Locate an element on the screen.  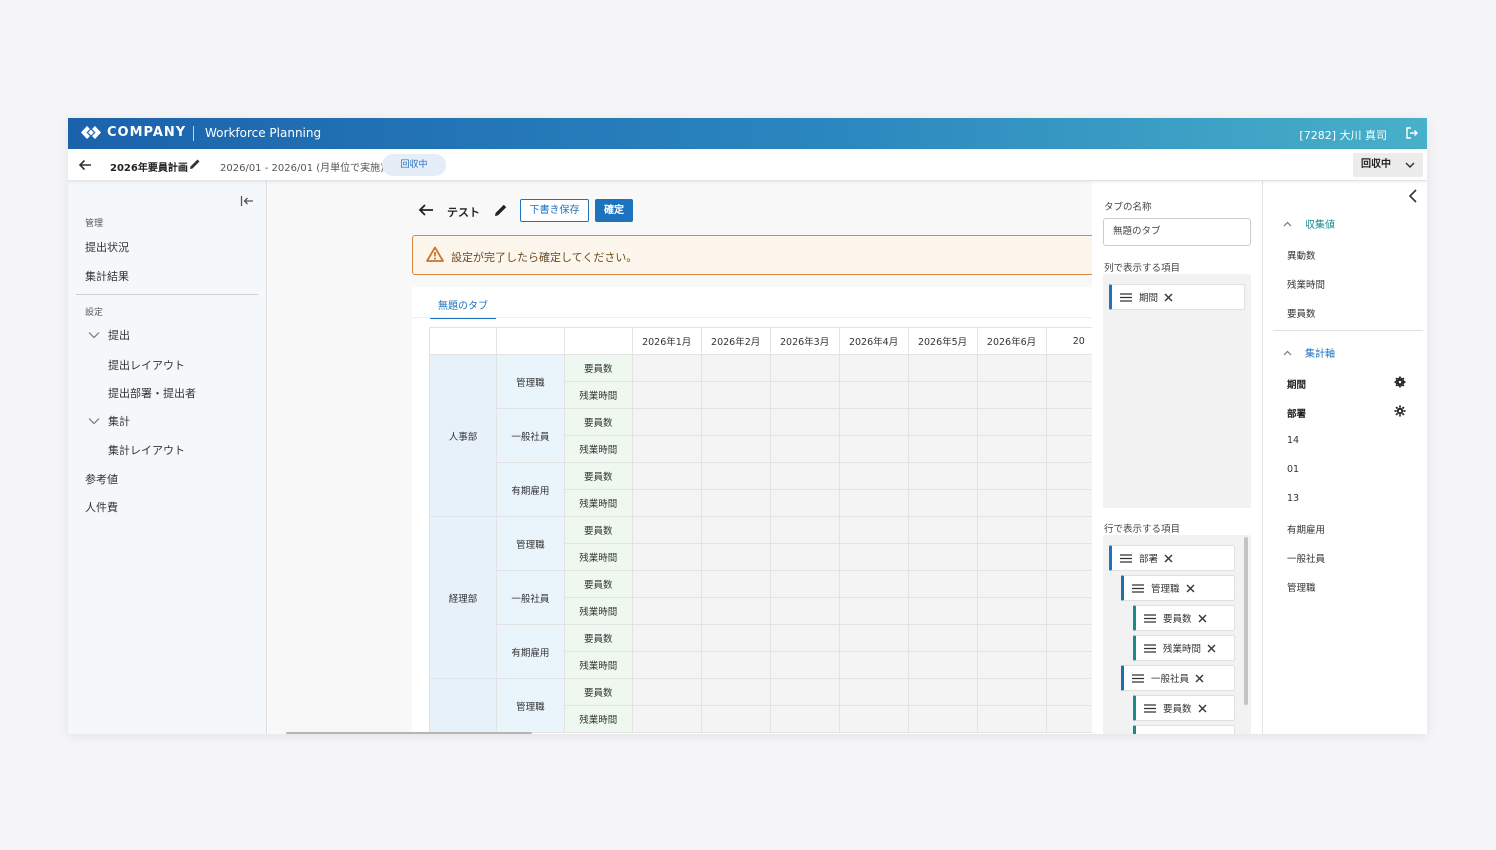
group-aggregation-axes: 集計軸 is located at coordinates (1309, 352).